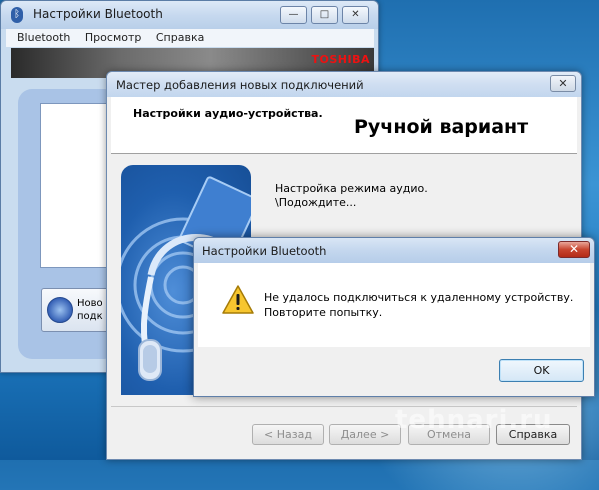  Describe the element at coordinates (17, 15) in the screenshot. I see `bluetooth-icon: ᛒ` at that location.